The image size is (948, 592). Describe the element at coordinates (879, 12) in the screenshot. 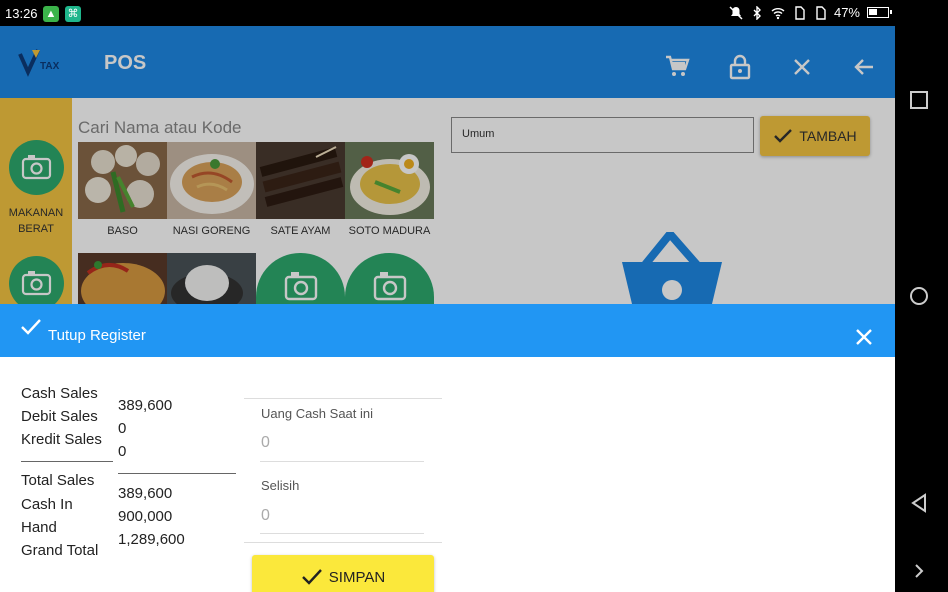

I see `battery-icon` at that location.